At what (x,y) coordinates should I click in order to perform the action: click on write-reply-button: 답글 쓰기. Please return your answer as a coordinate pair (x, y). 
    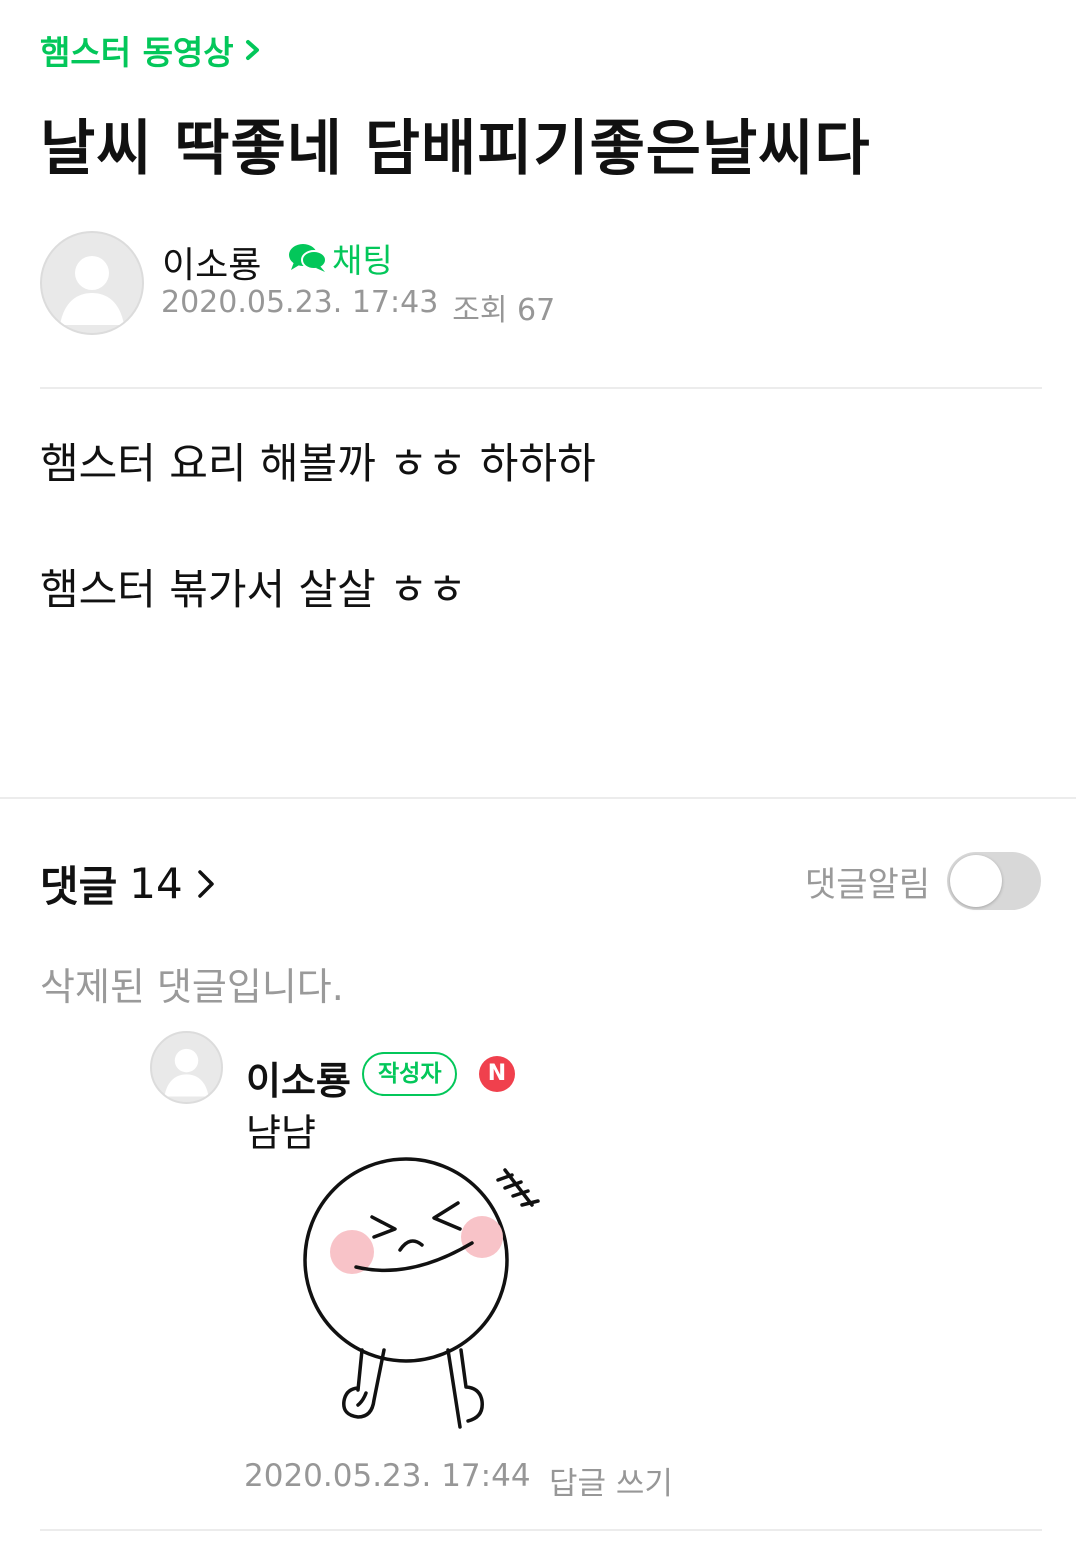
    Looking at the image, I should click on (611, 1480).